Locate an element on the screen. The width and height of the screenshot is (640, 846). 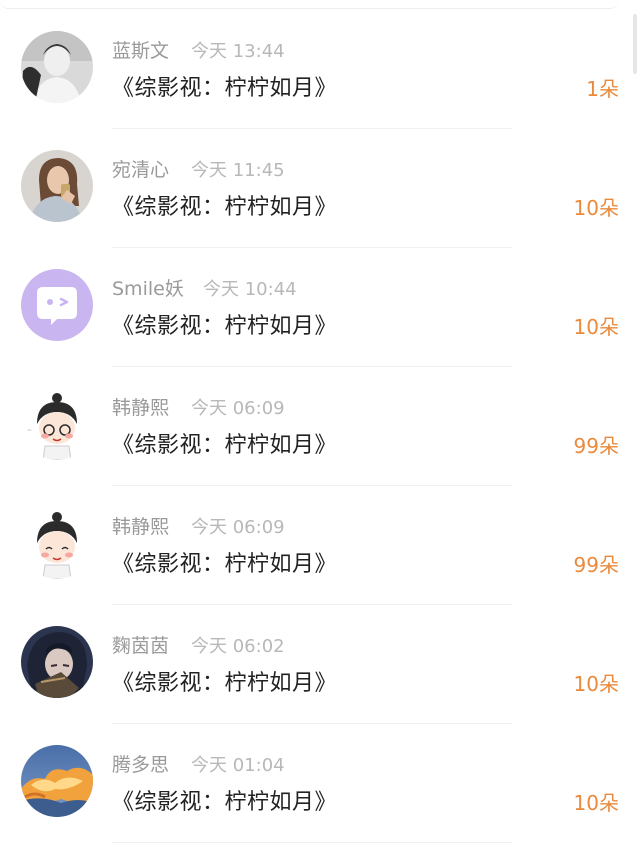
chat-bubble-icon is located at coordinates (57, 305).